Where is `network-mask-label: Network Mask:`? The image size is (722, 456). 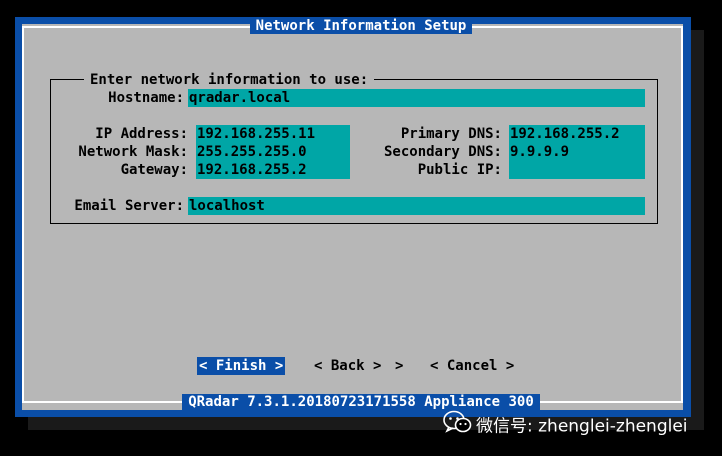 network-mask-label: Network Mask: is located at coordinates (133, 152).